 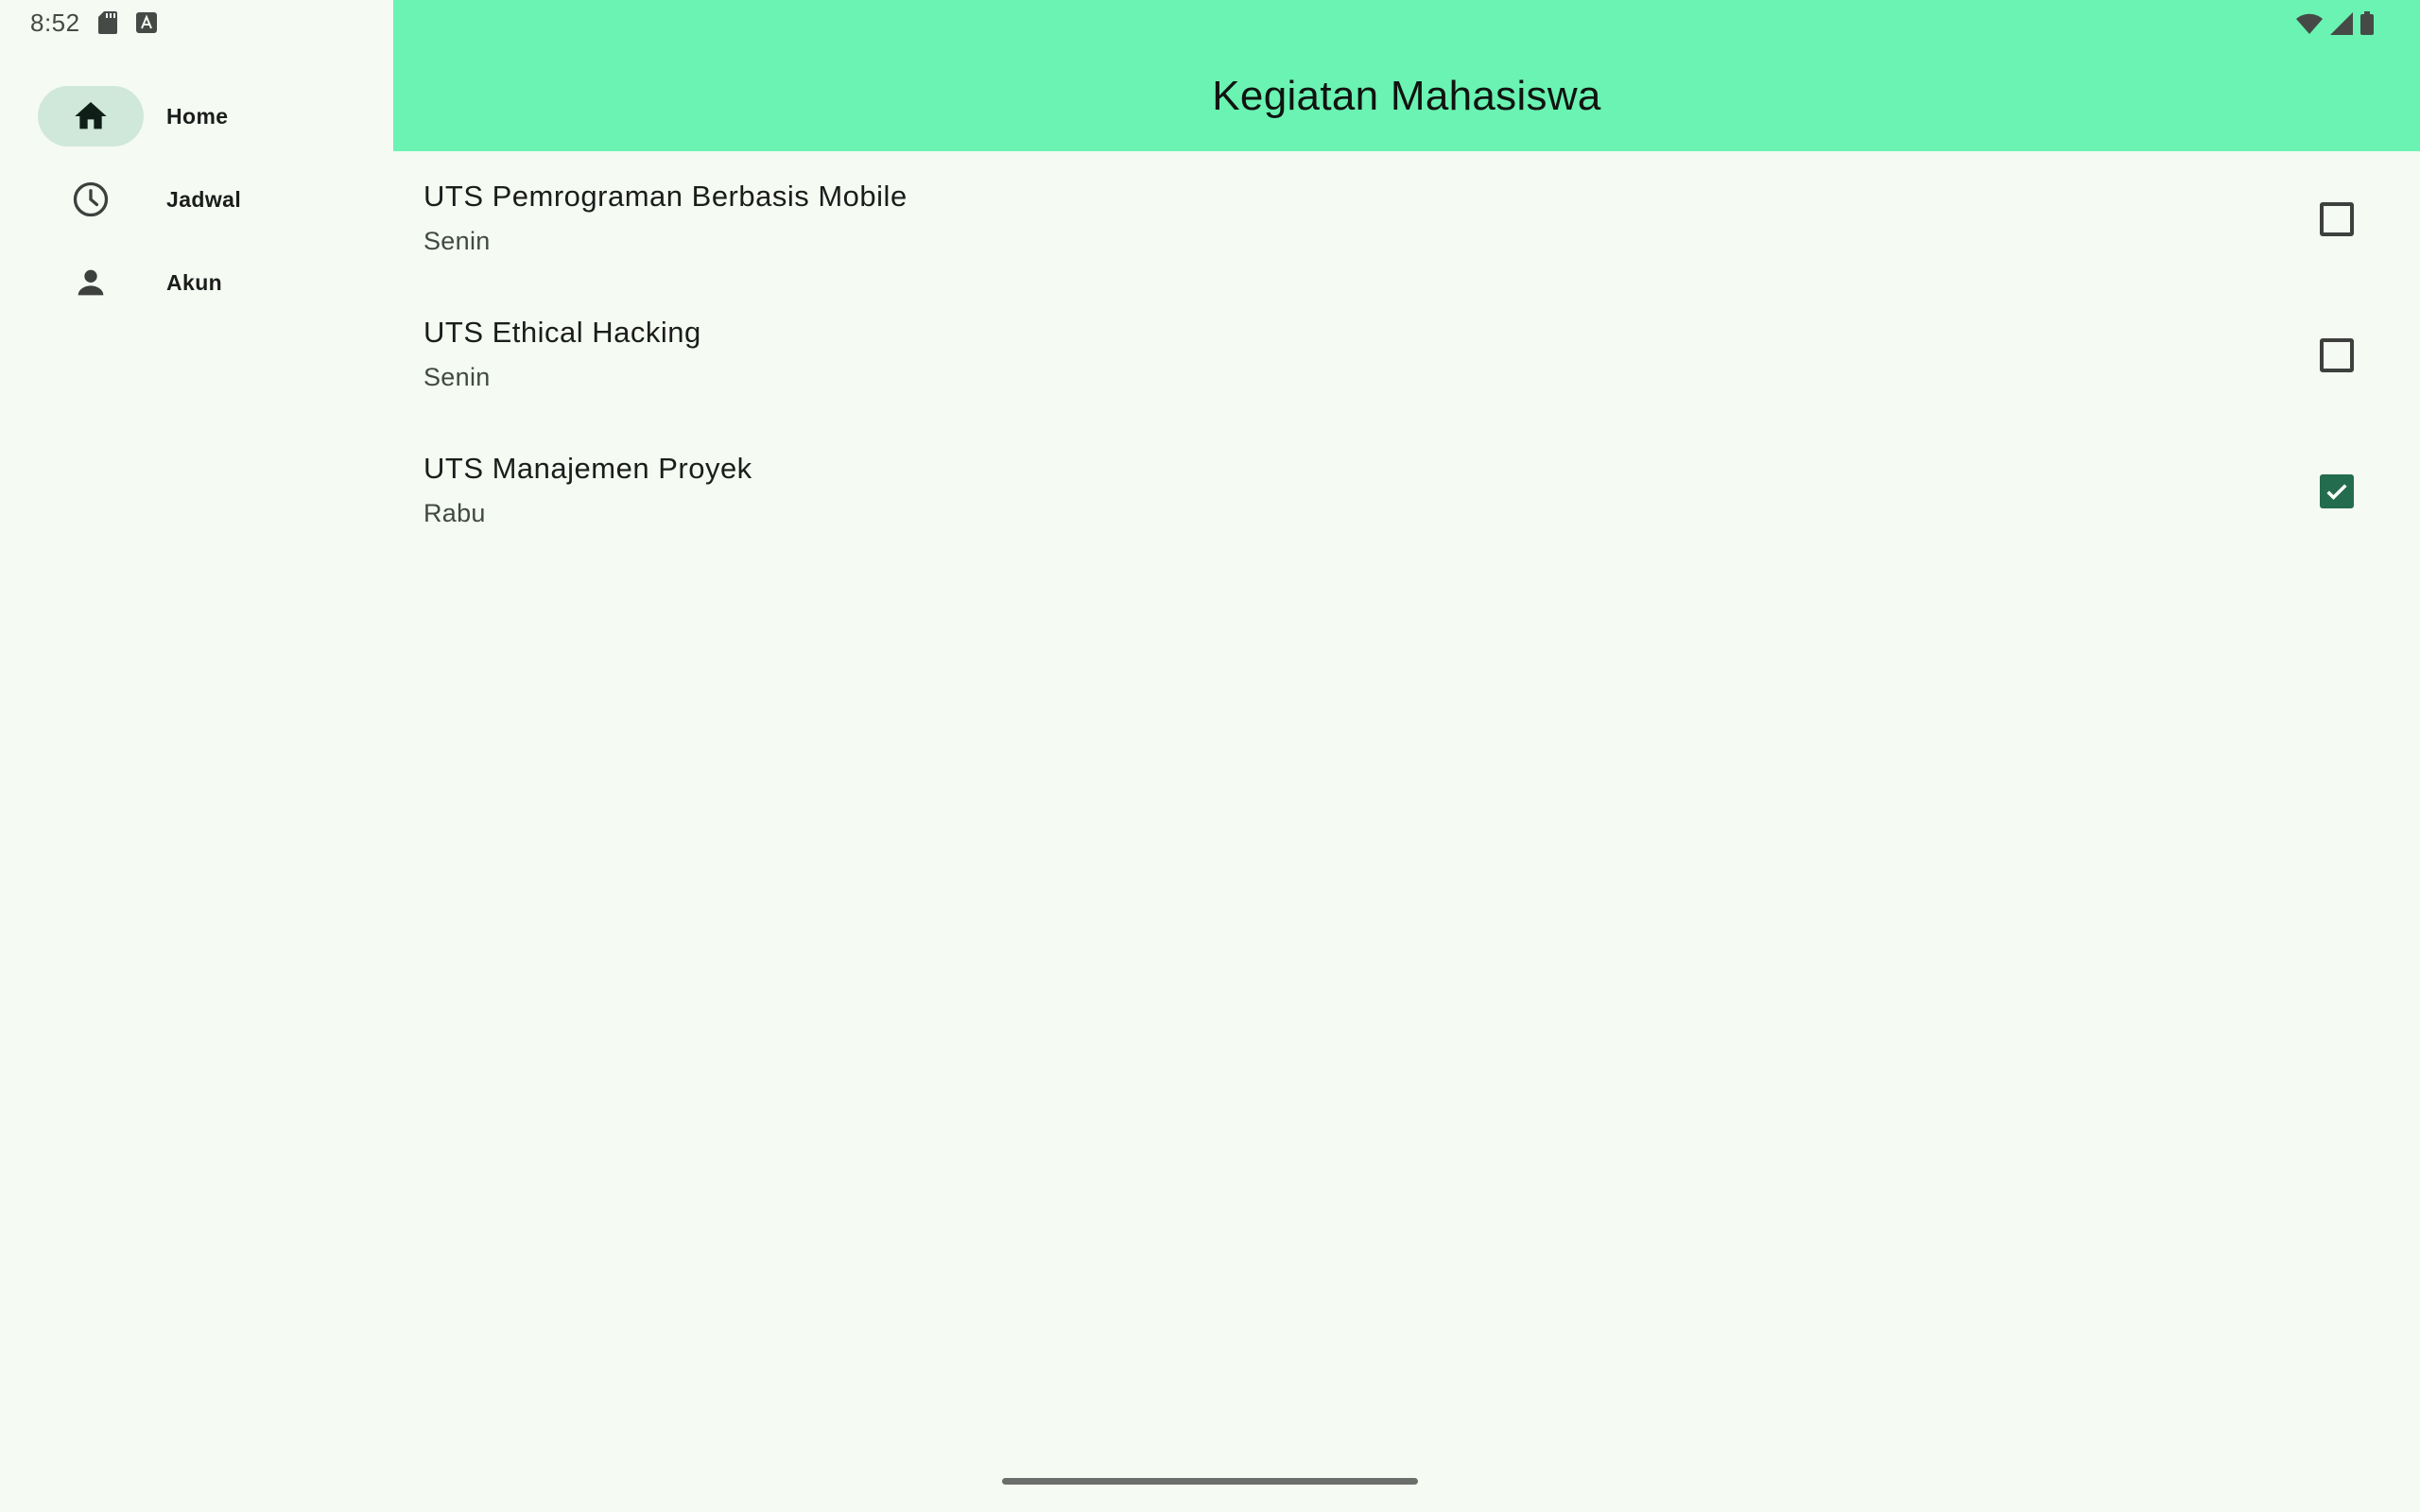 I want to click on list-item: UTS Ethical Hacking Senin, so click(x=1406, y=355).